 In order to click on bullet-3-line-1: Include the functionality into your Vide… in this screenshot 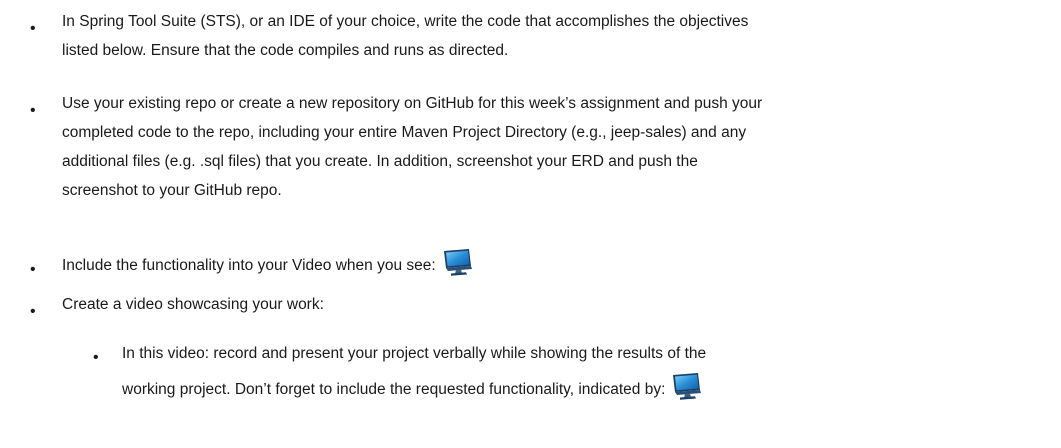, I will do `click(267, 264)`.